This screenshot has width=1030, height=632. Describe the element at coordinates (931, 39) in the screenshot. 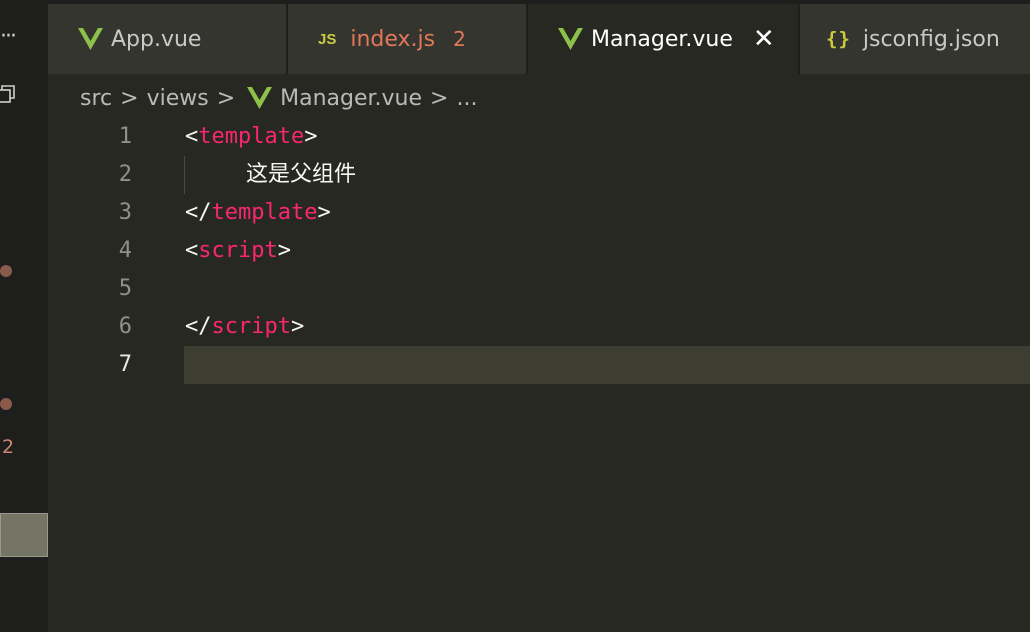

I see `tab-label: jsconfig.json` at that location.